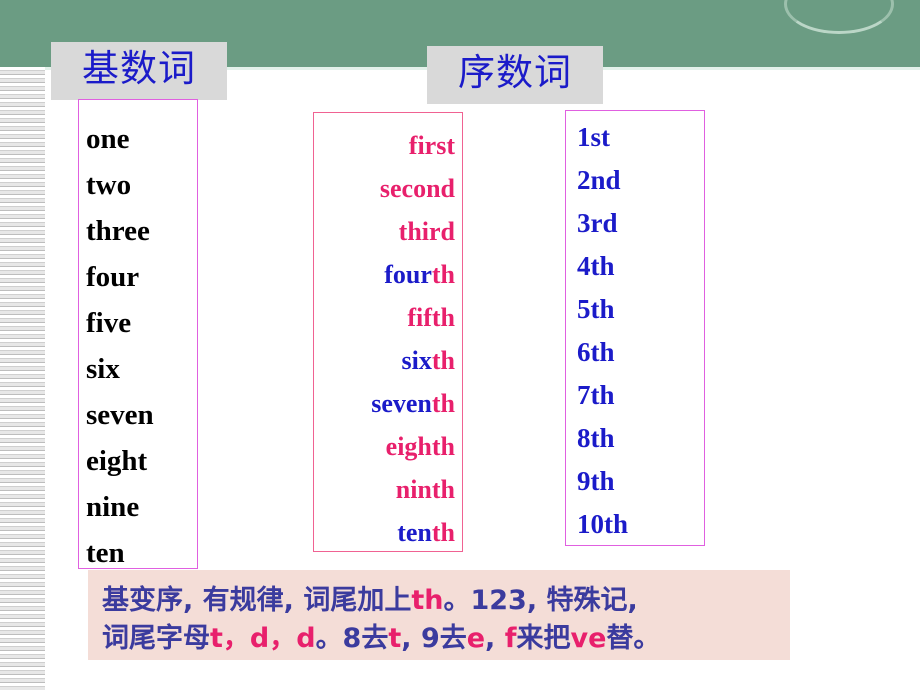 This screenshot has height=690, width=920. Describe the element at coordinates (120, 415) in the screenshot. I see `cardinal-word: seven` at that location.